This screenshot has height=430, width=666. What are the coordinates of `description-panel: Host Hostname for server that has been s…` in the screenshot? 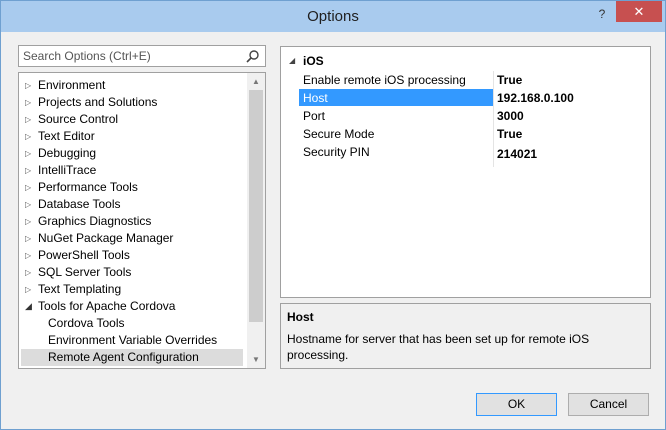 It's located at (465, 336).